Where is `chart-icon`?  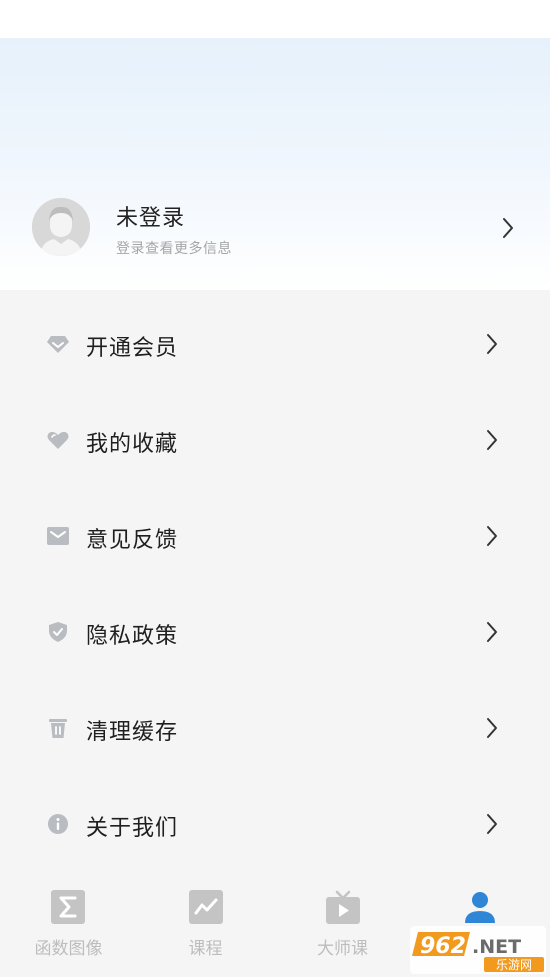
chart-icon is located at coordinates (206, 907).